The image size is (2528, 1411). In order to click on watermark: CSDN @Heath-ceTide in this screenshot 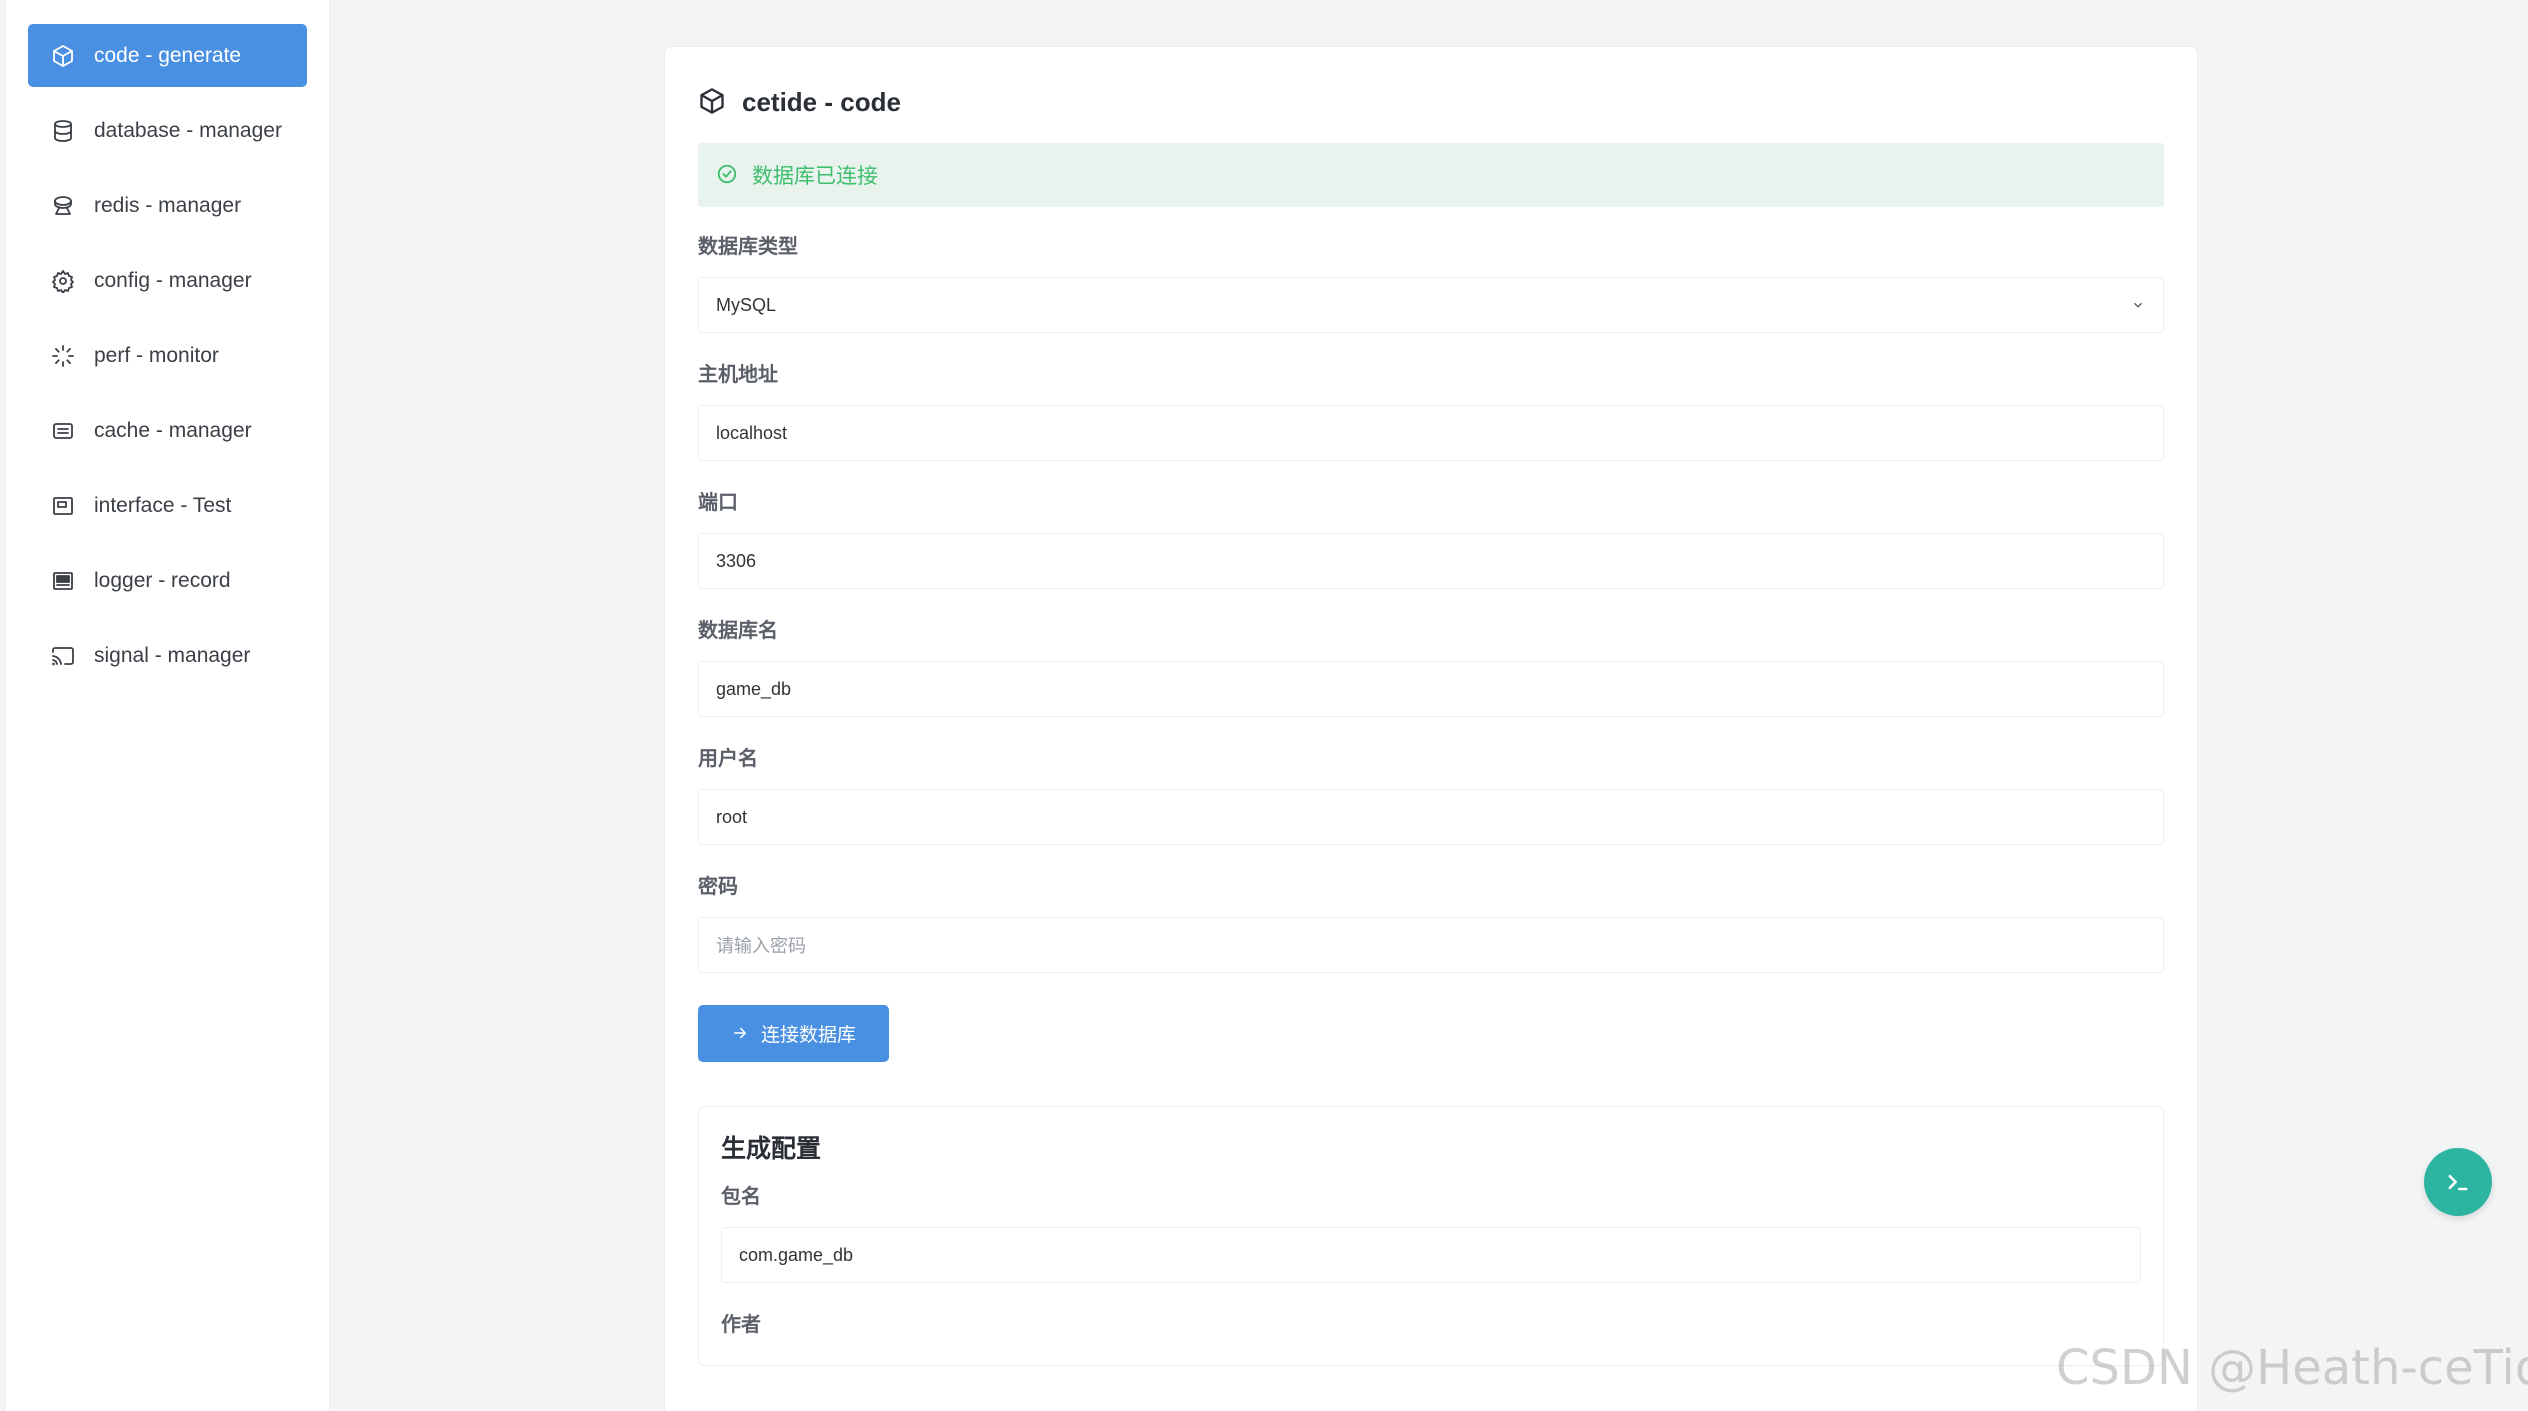, I will do `click(2292, 1368)`.